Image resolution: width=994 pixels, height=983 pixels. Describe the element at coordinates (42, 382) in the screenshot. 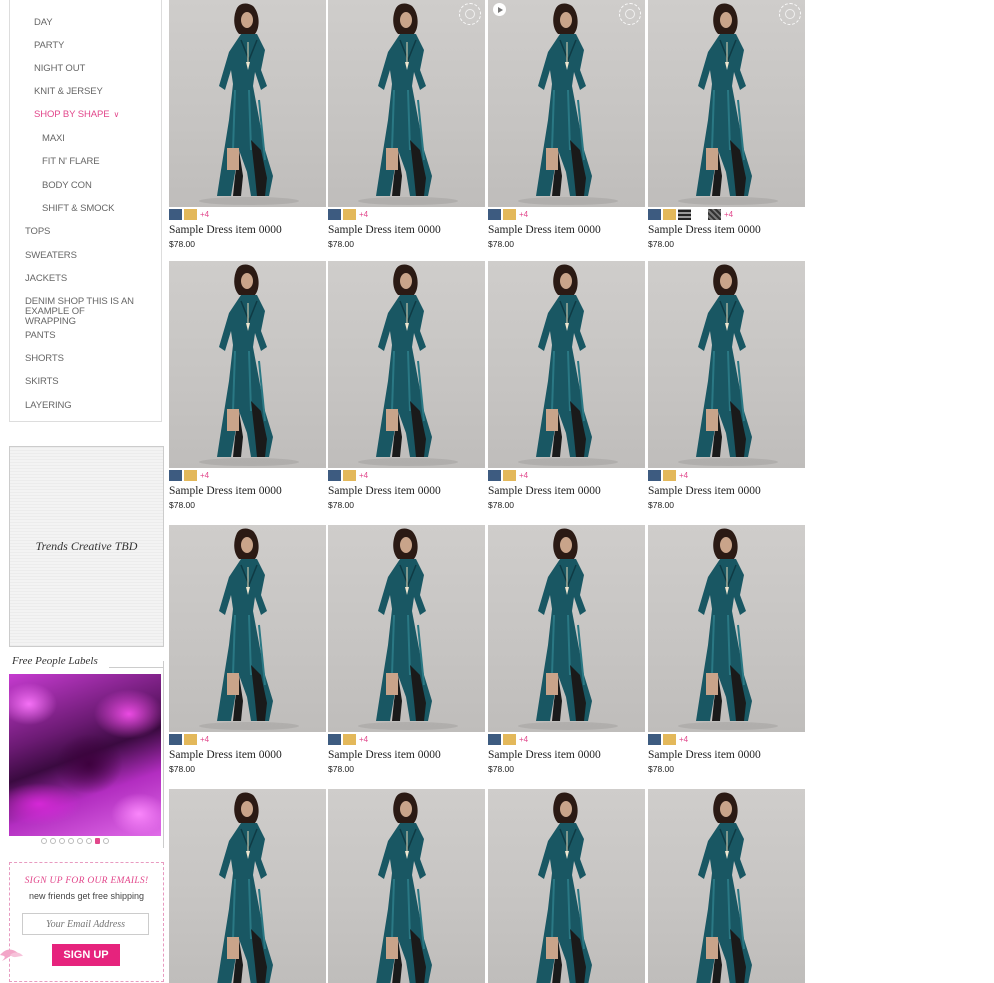

I see `nav-item: Skirts` at that location.